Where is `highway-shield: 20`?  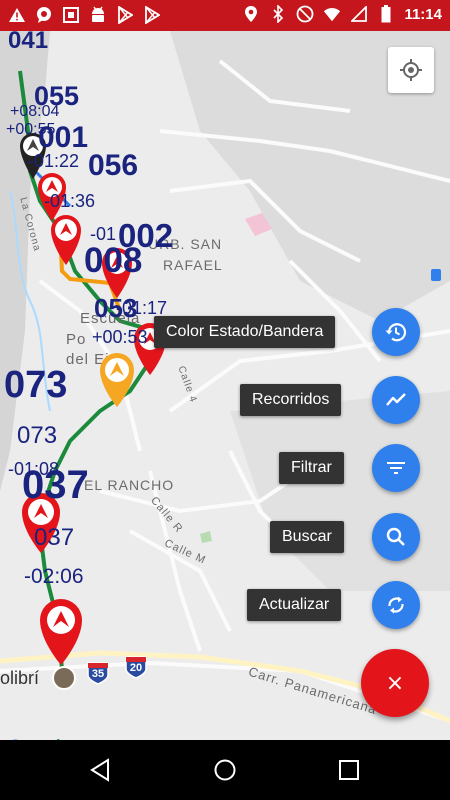 highway-shield: 20 is located at coordinates (136, 667).